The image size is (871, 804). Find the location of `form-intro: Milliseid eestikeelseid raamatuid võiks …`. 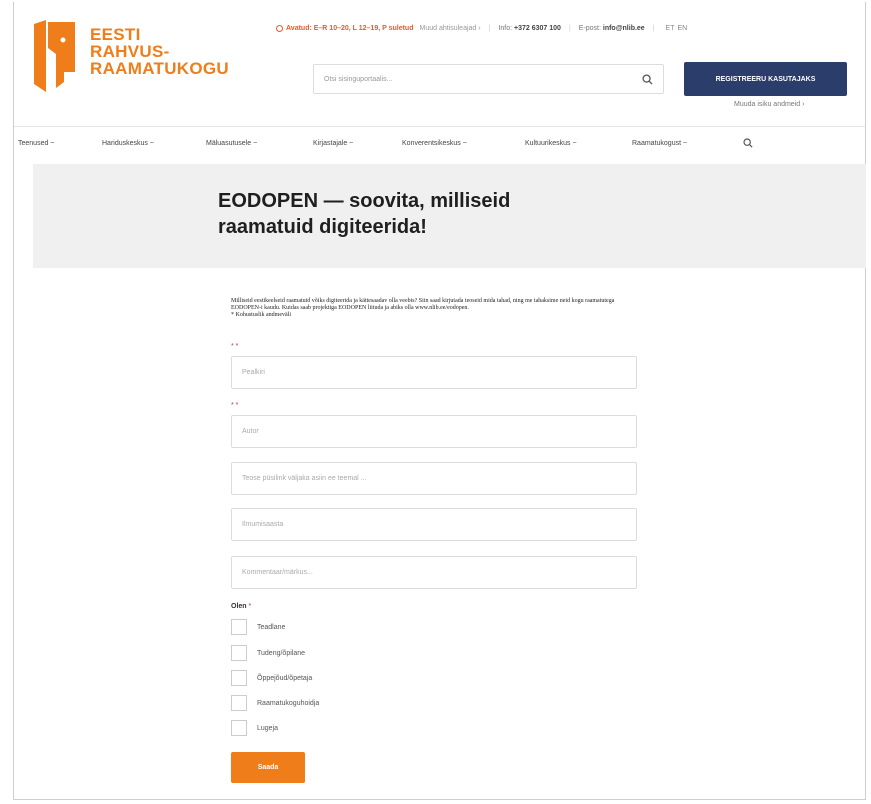

form-intro: Milliseid eestikeelseid raamatuid võiks … is located at coordinates (433, 308).